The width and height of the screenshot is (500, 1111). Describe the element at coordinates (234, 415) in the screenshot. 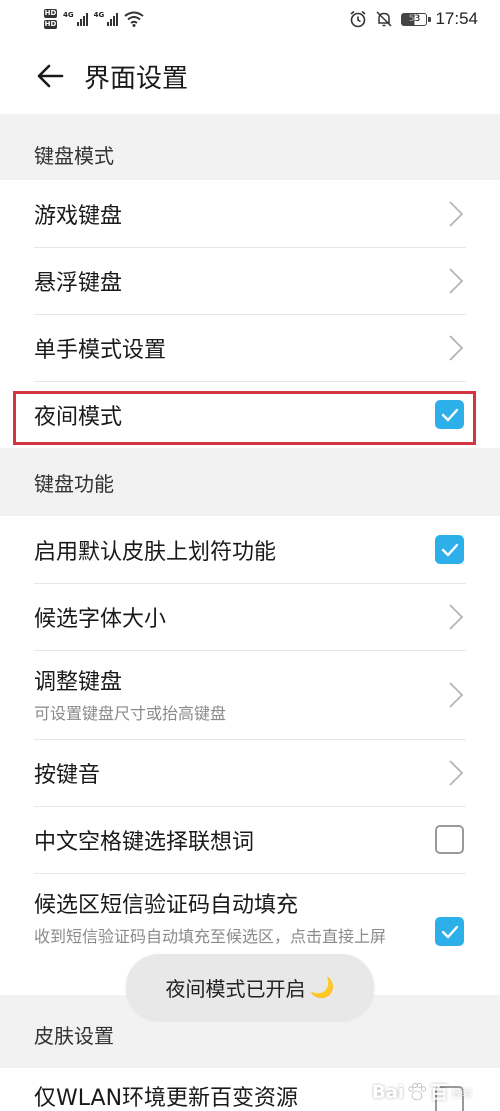

I see `row-text: 夜间模式` at that location.